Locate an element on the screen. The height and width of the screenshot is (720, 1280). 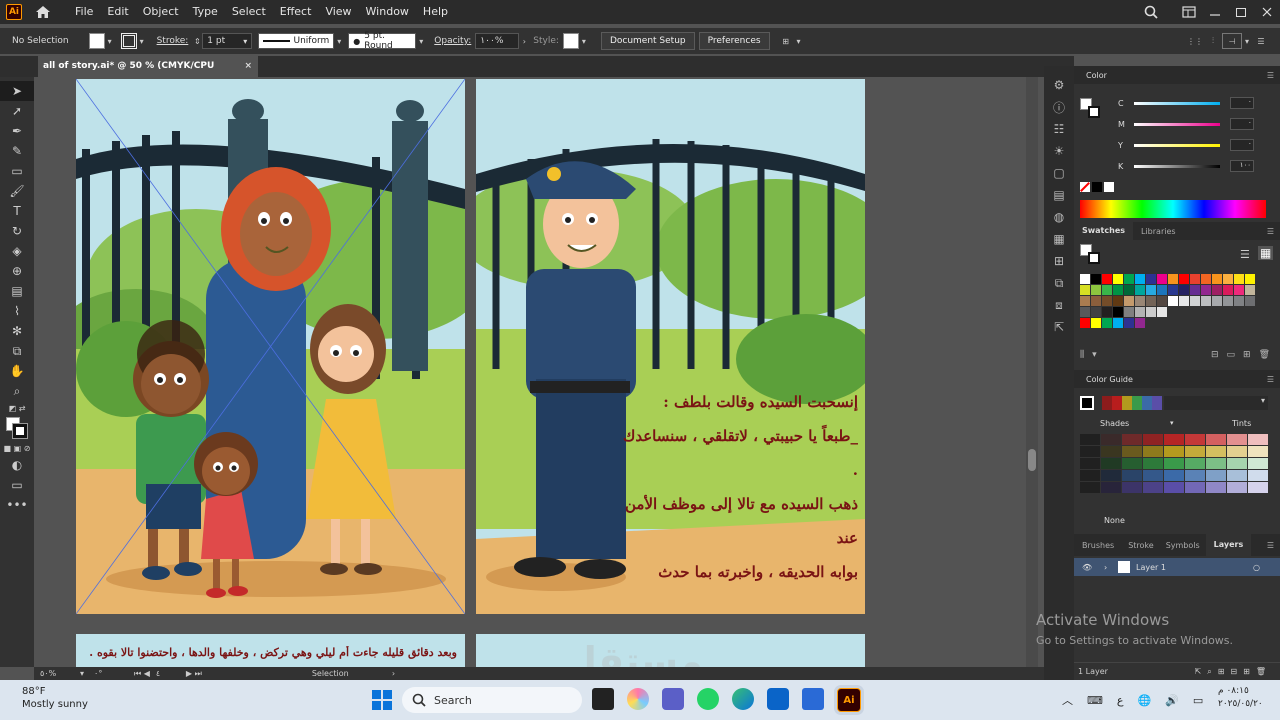
copilot-icon is located at coordinates (638, 699).